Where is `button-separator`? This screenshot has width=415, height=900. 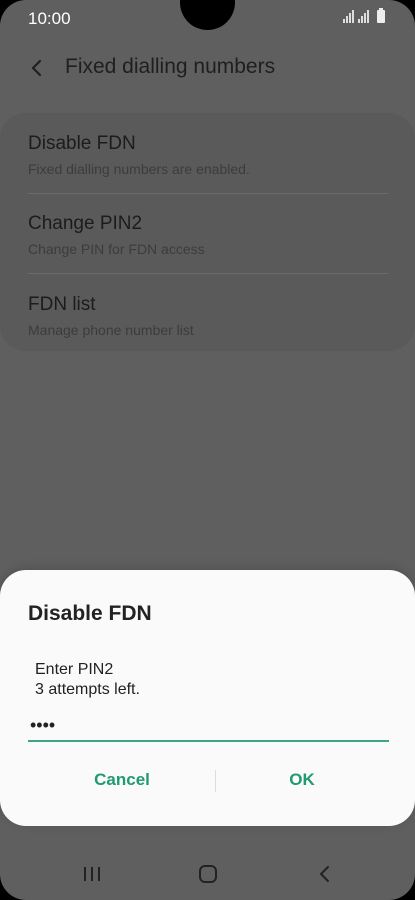
button-separator is located at coordinates (215, 781).